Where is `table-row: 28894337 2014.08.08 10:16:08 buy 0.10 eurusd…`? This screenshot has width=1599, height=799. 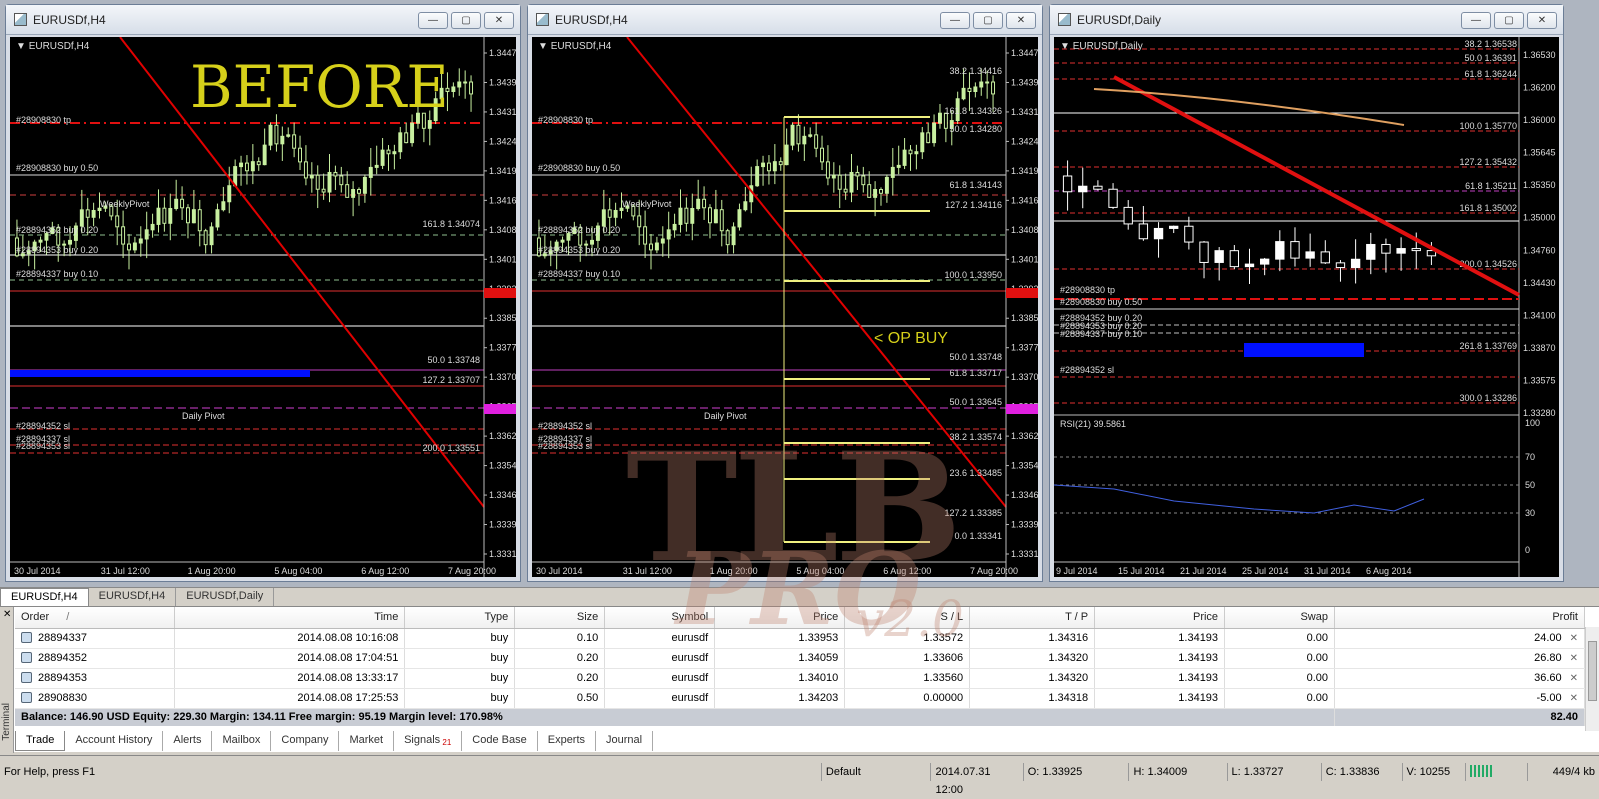
table-row: 28894337 2014.08.08 10:16:08 buy 0.10 eurusd… is located at coordinates (800, 638).